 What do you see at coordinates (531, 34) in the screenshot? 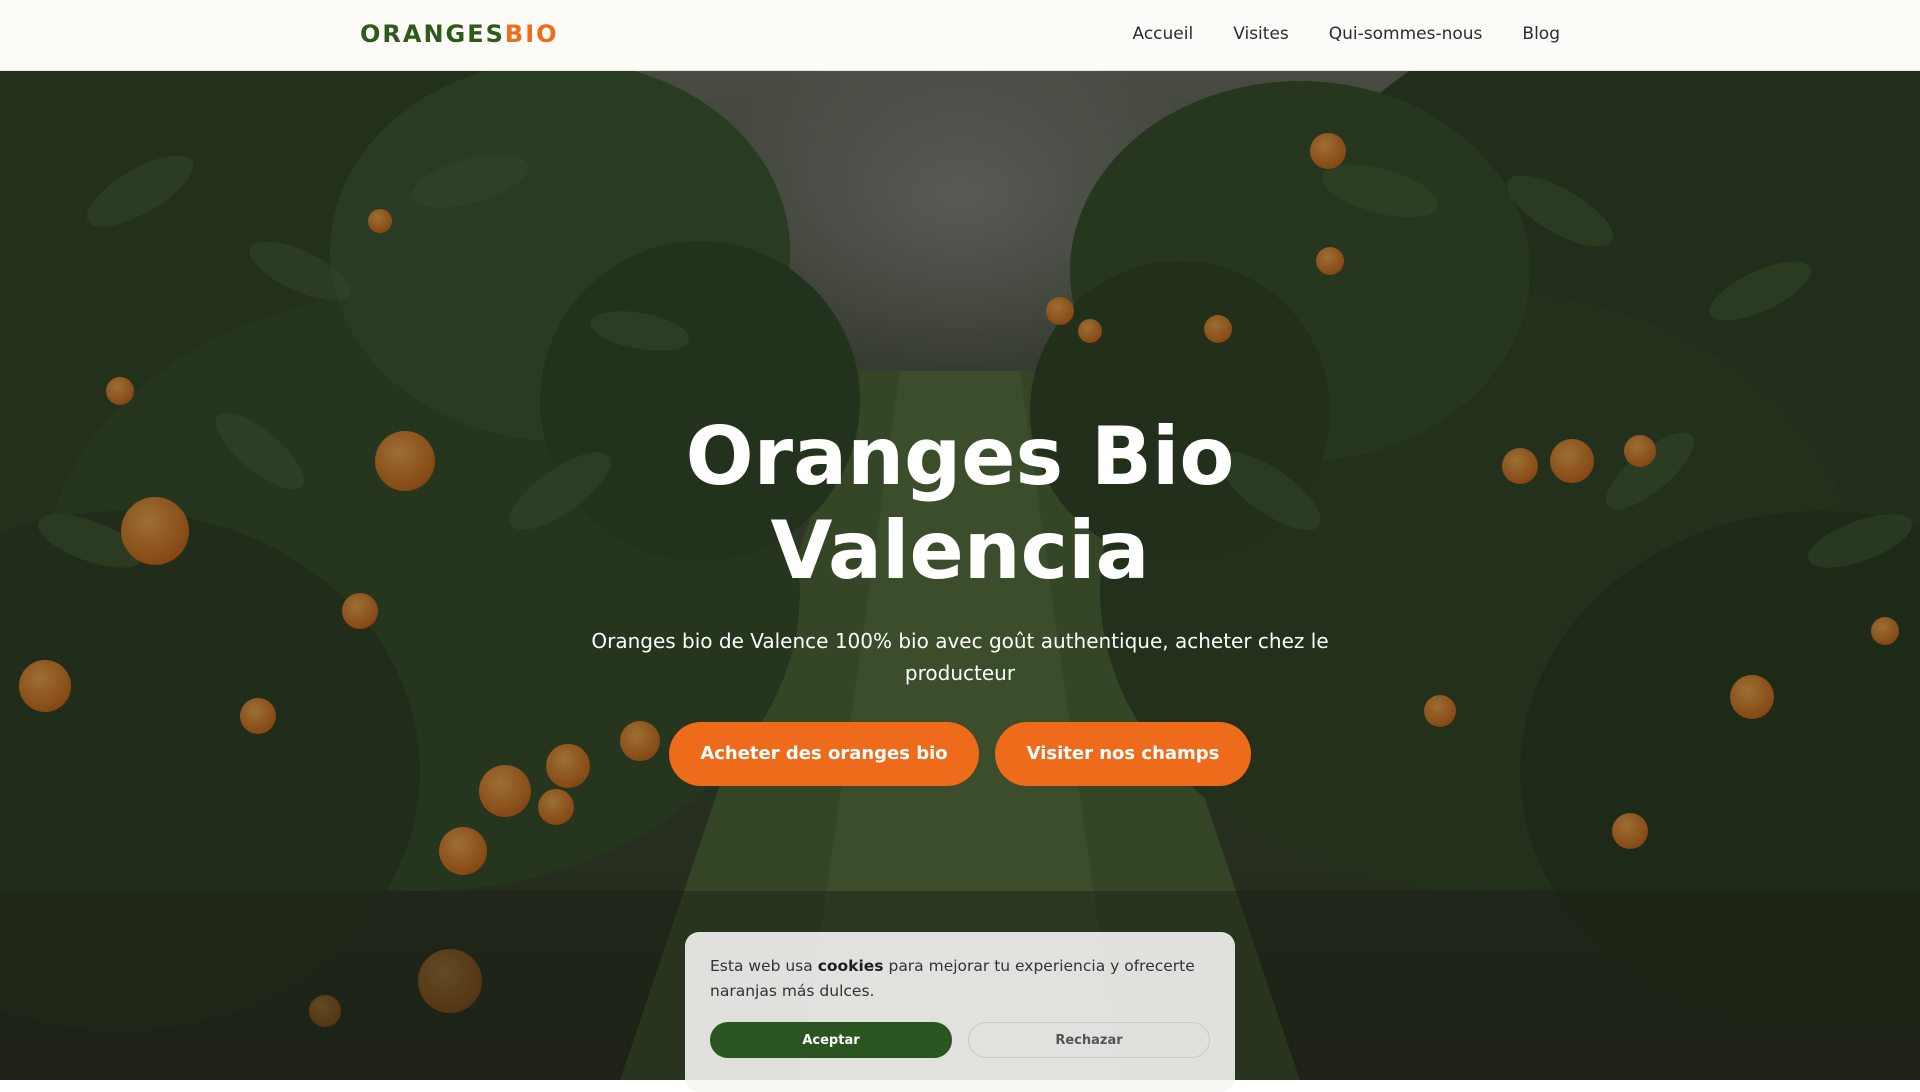
I see `logo-text-accent: BIO` at bounding box center [531, 34].